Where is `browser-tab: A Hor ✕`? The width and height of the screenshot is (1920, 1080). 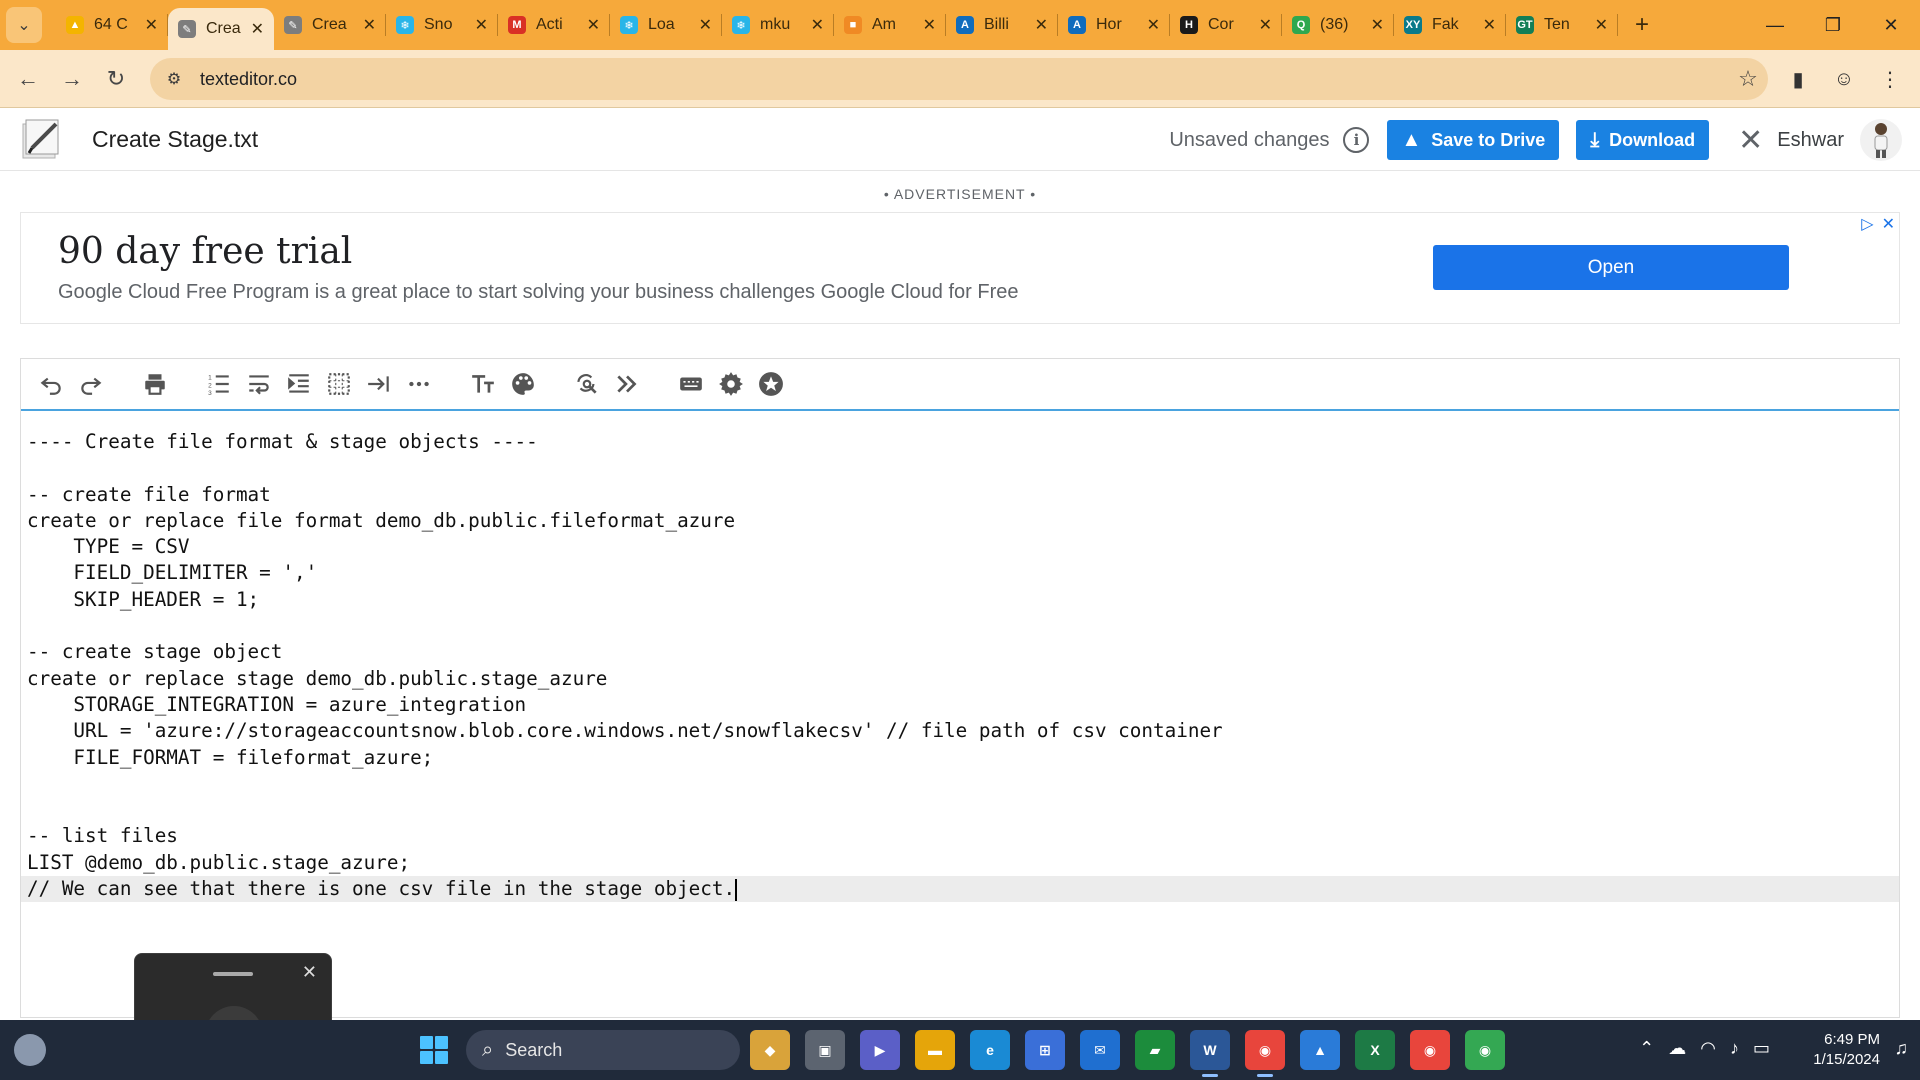
browser-tab: A Hor ✕ is located at coordinates (1114, 25).